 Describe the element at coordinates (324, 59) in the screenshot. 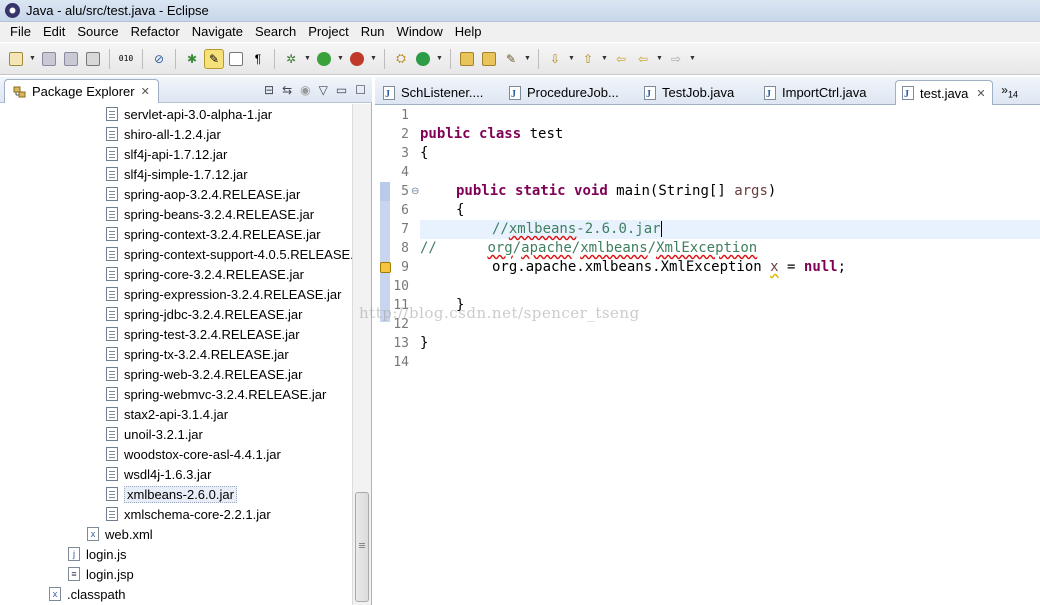

I see `run-icon` at that location.